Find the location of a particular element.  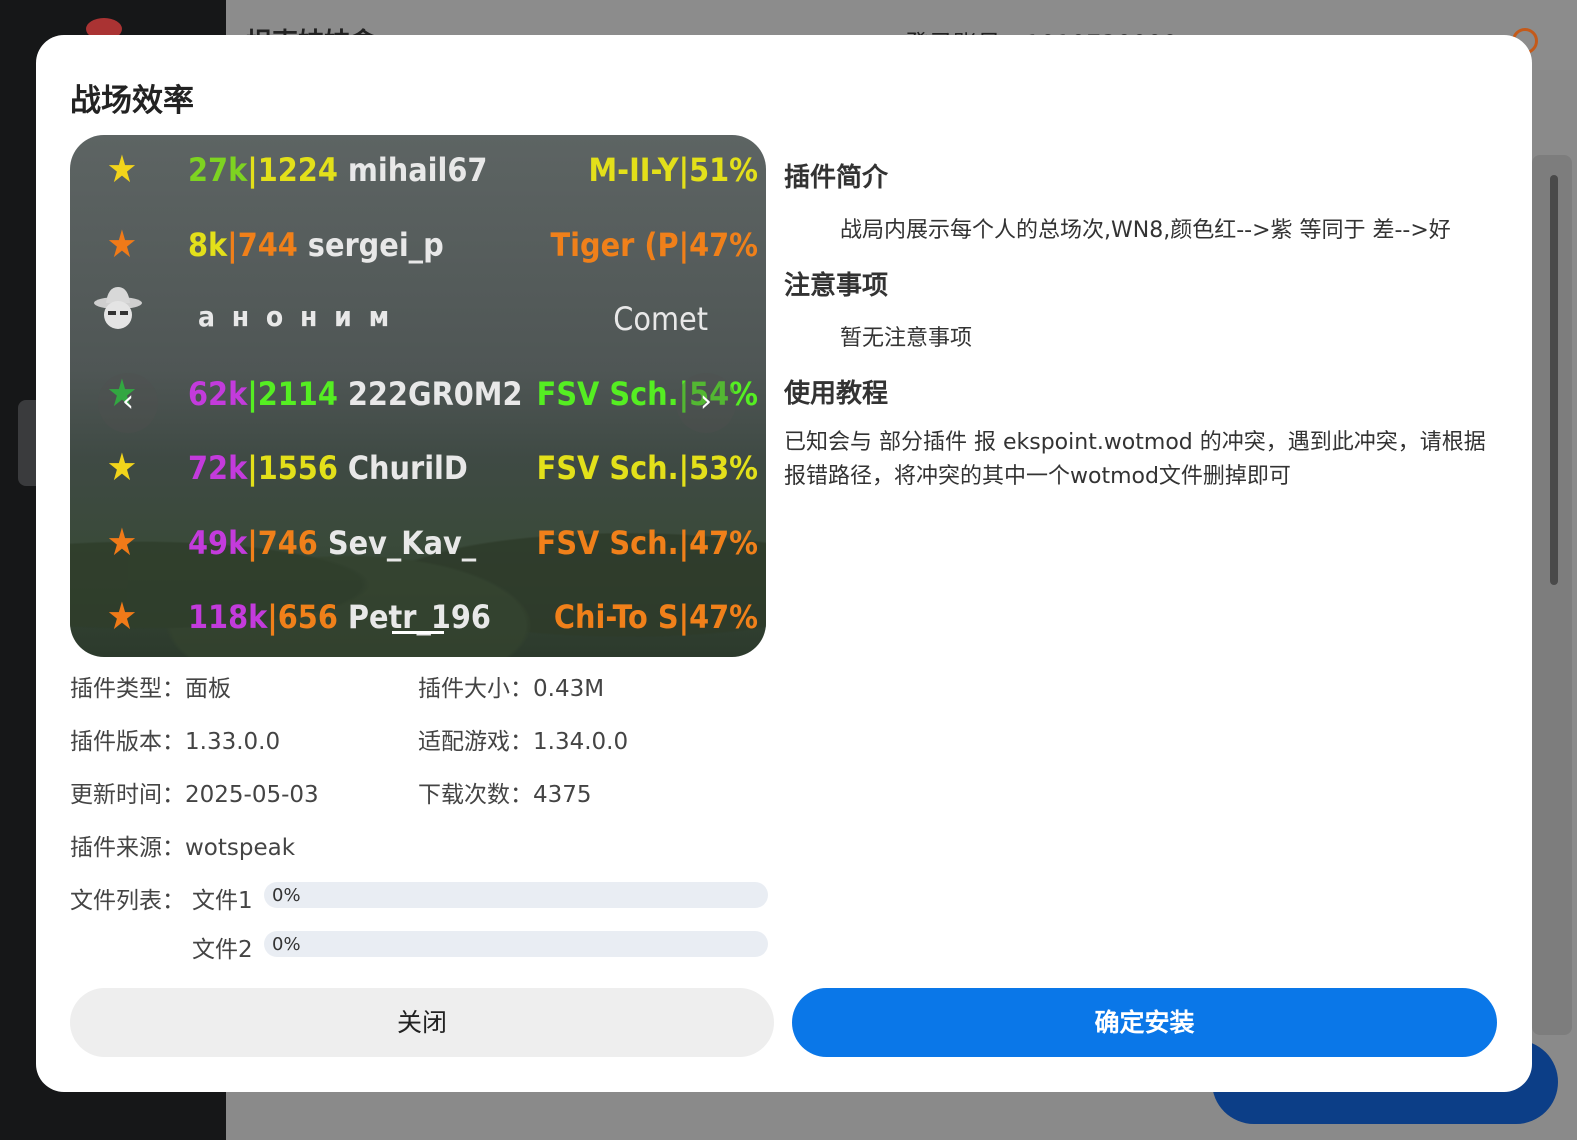

intro-heading: 插件简介 is located at coordinates (836, 178).